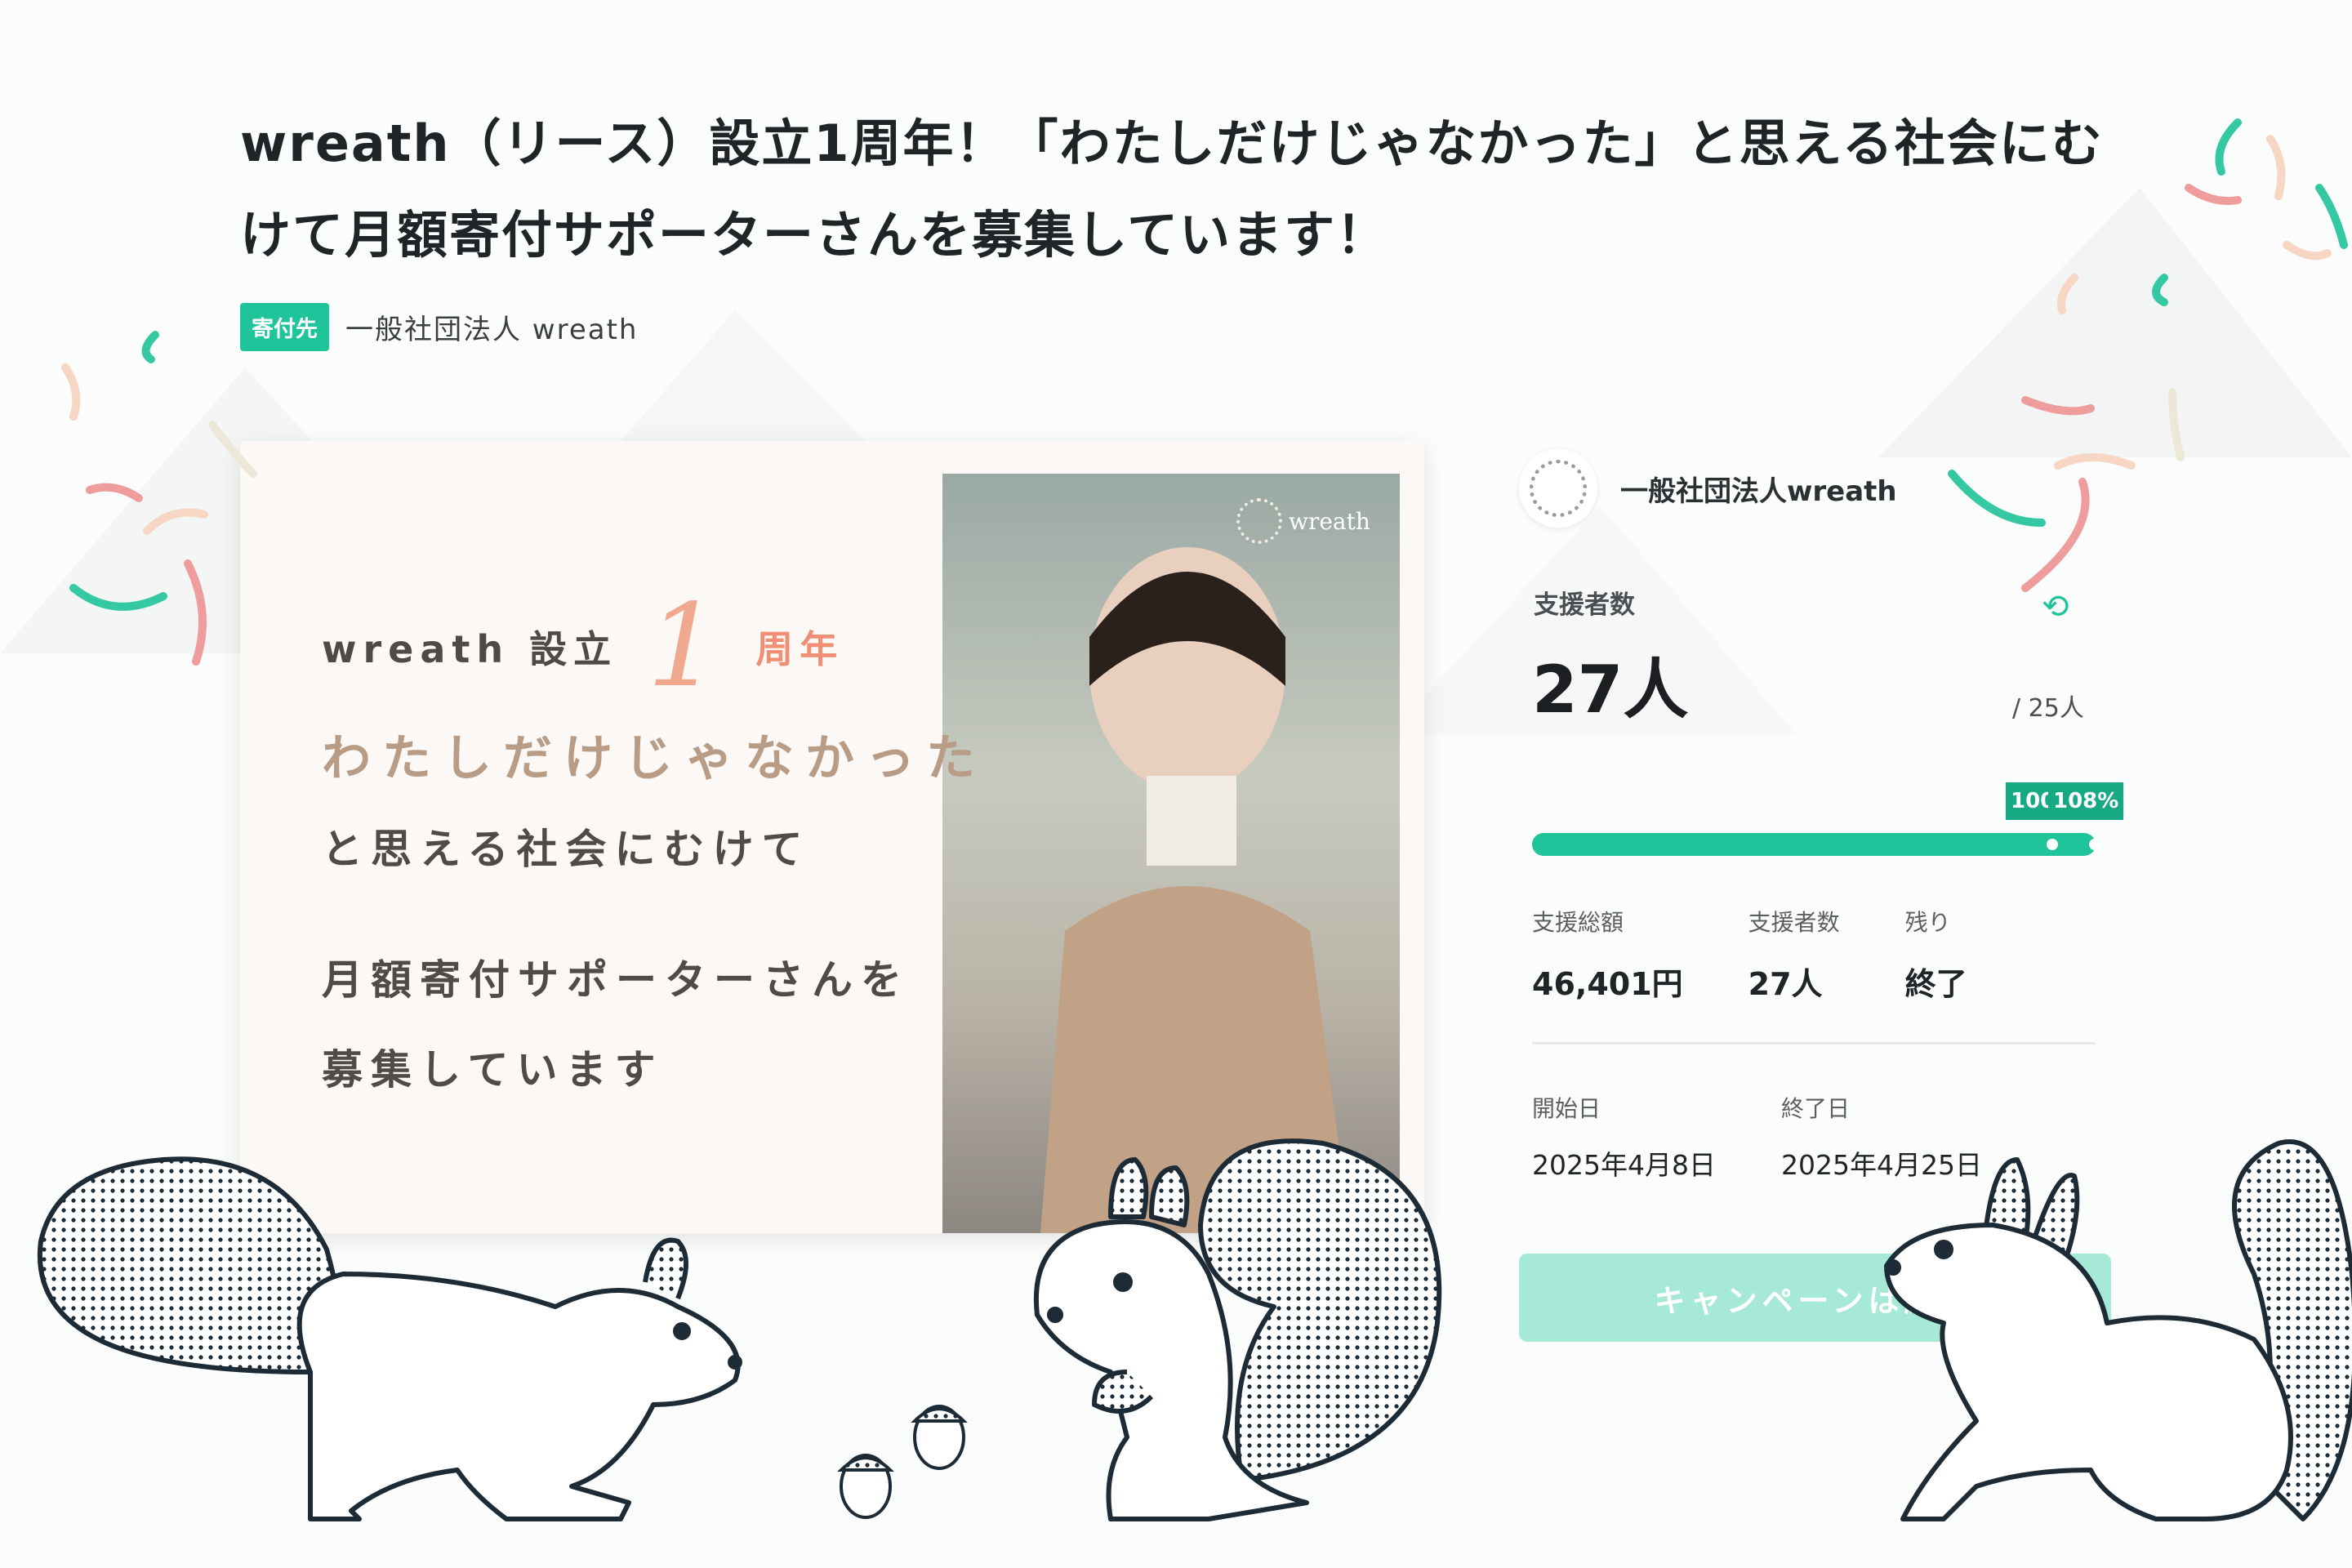 The height and width of the screenshot is (1568, 2352). Describe the element at coordinates (1935, 984) in the screenshot. I see `stat-value: 終了` at that location.